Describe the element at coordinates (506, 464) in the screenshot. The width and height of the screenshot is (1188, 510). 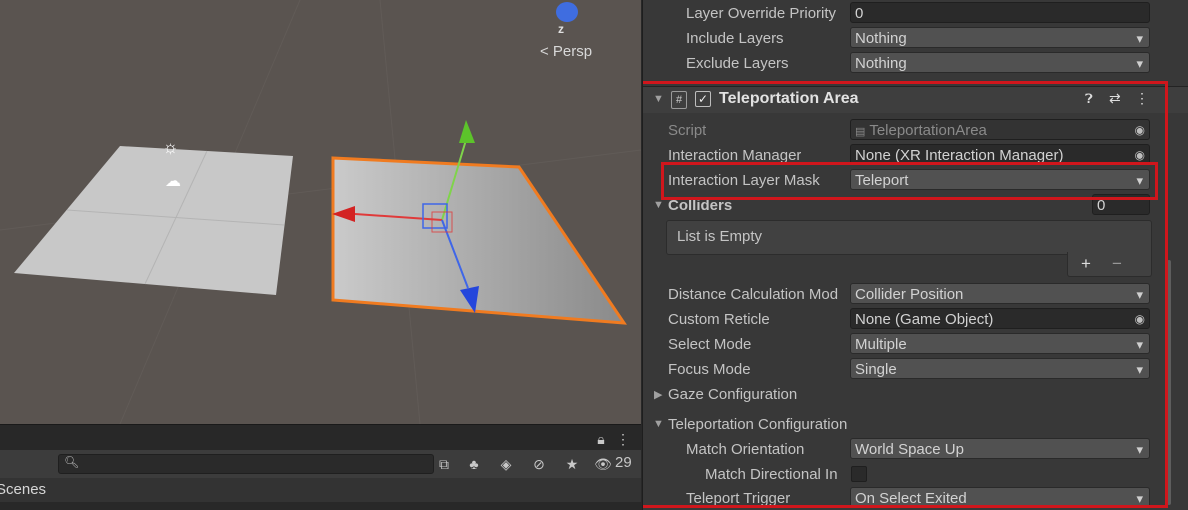
I see `label-filter-icon: ◈` at that location.